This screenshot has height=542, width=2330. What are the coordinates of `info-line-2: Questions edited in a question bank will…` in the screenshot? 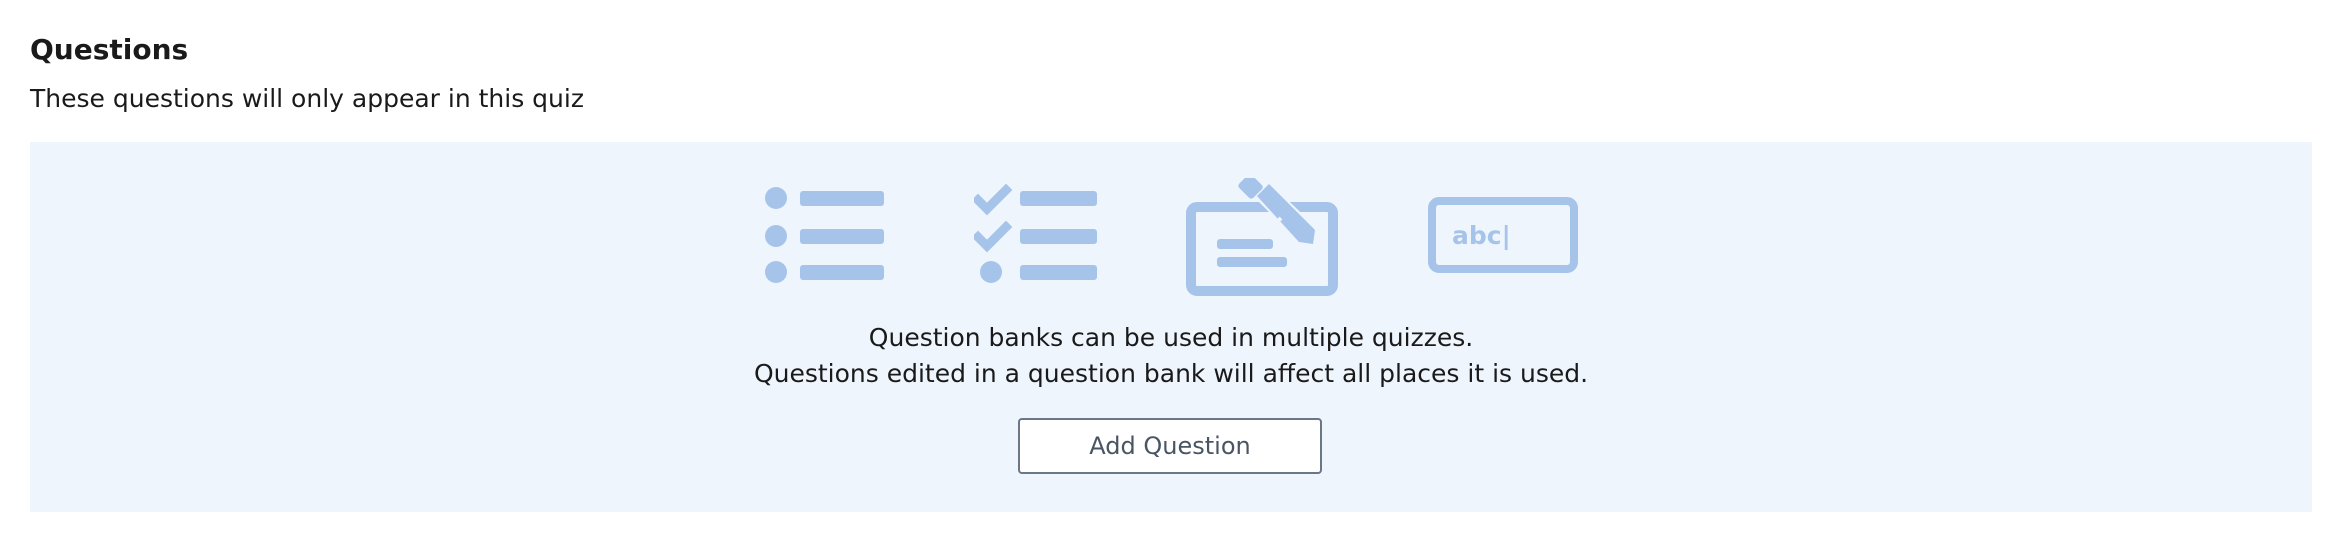 It's located at (1171, 373).